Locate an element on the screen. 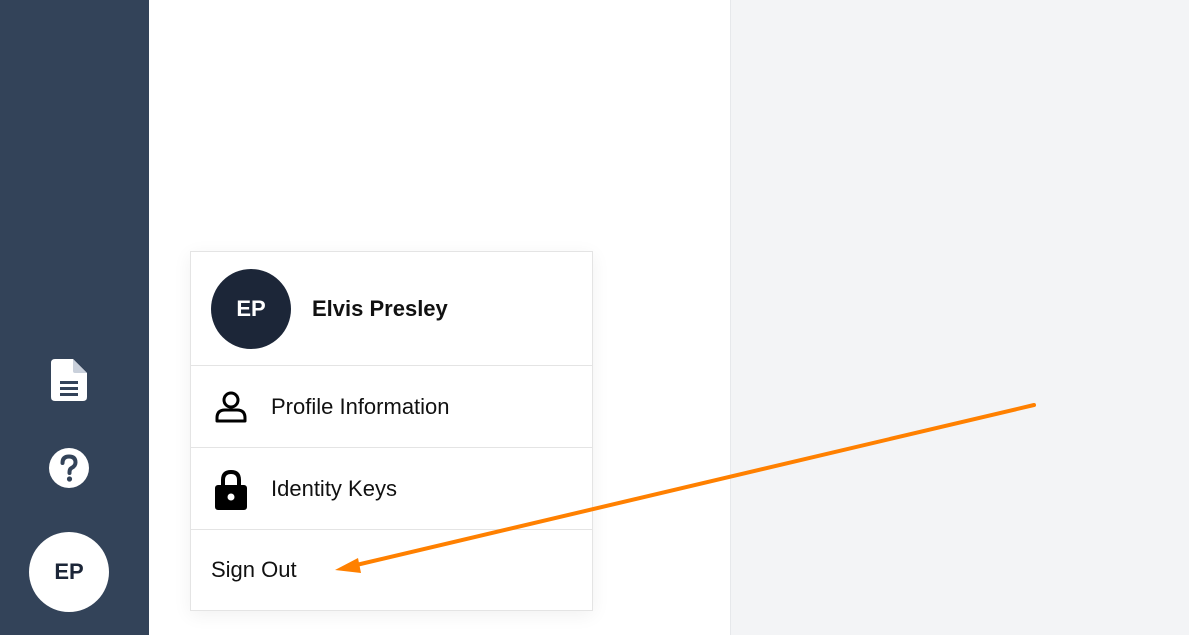 Image resolution: width=1189 pixels, height=635 pixels. sidebar-avatar: EP is located at coordinates (69, 572).